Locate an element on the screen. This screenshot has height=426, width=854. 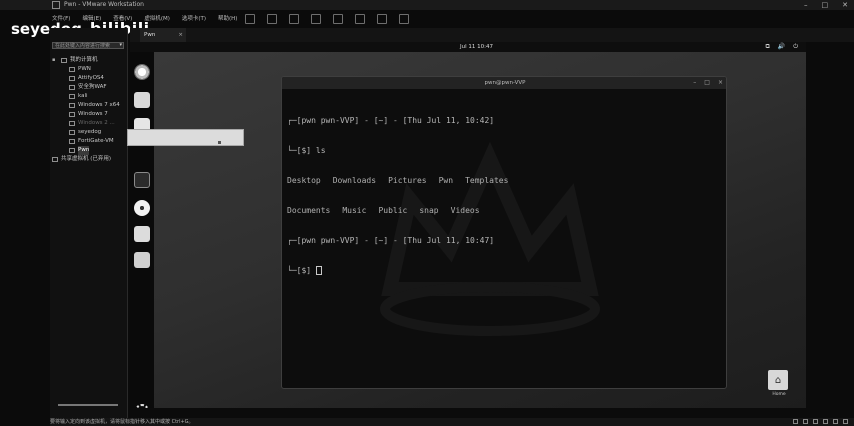
tree-item-label: FortiGate-VM is located at coordinates (96, 141).